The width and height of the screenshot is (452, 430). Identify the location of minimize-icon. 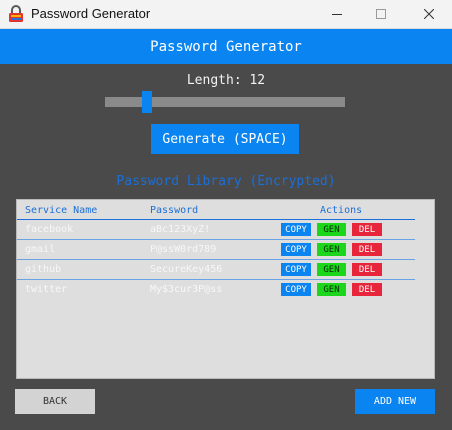
(337, 14).